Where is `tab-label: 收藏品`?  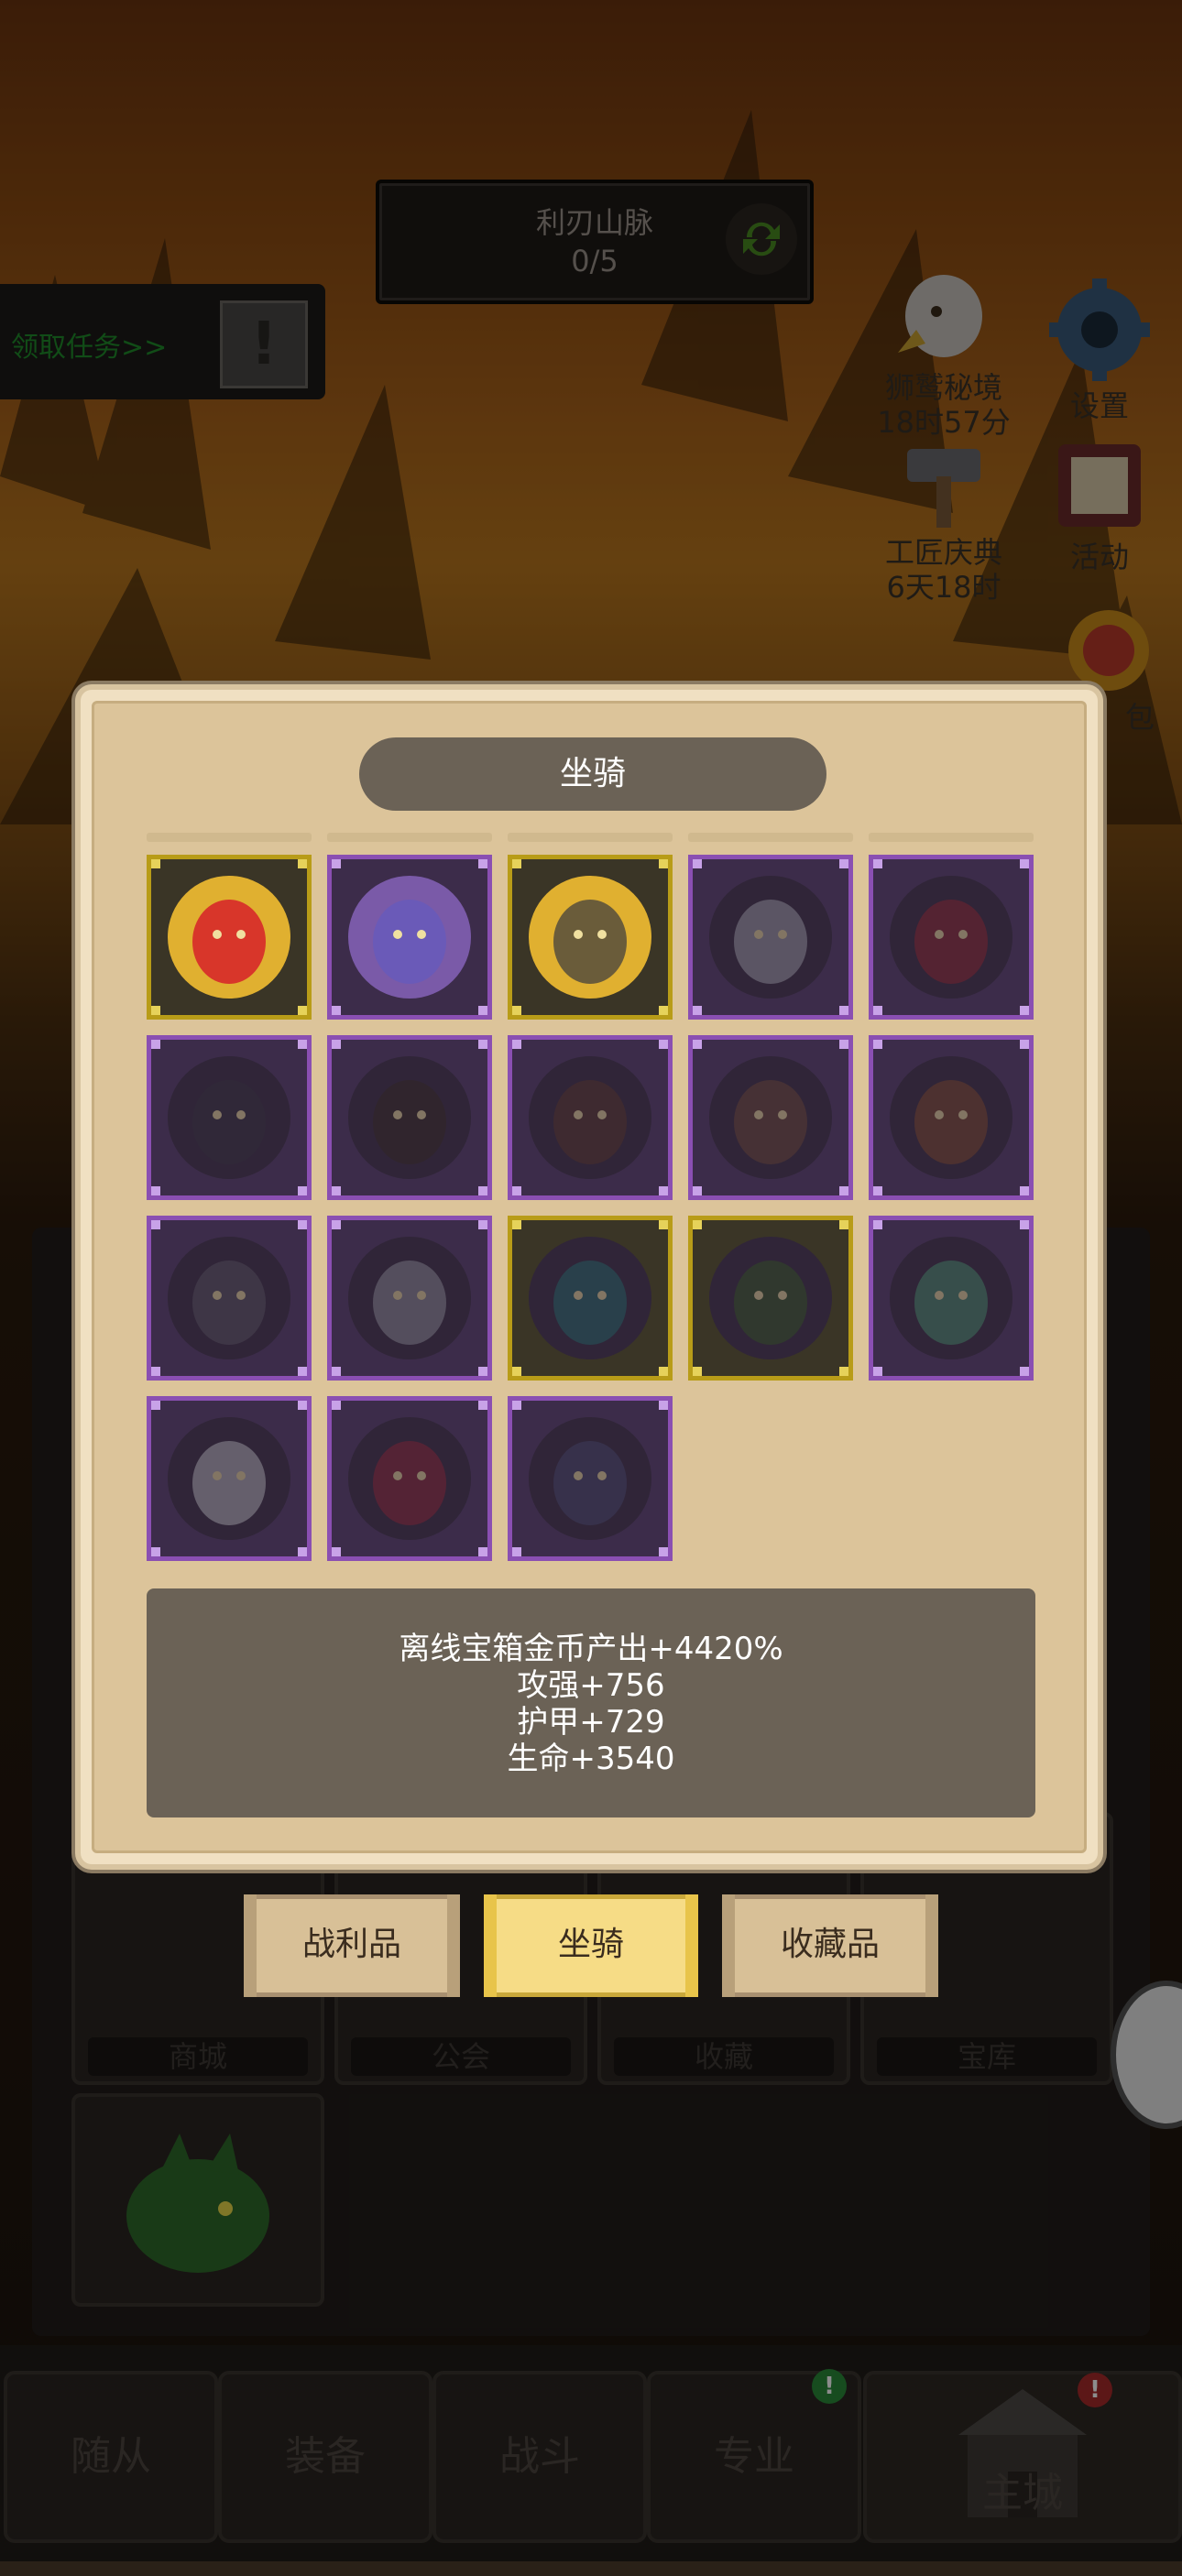 tab-label: 收藏品 is located at coordinates (830, 1945).